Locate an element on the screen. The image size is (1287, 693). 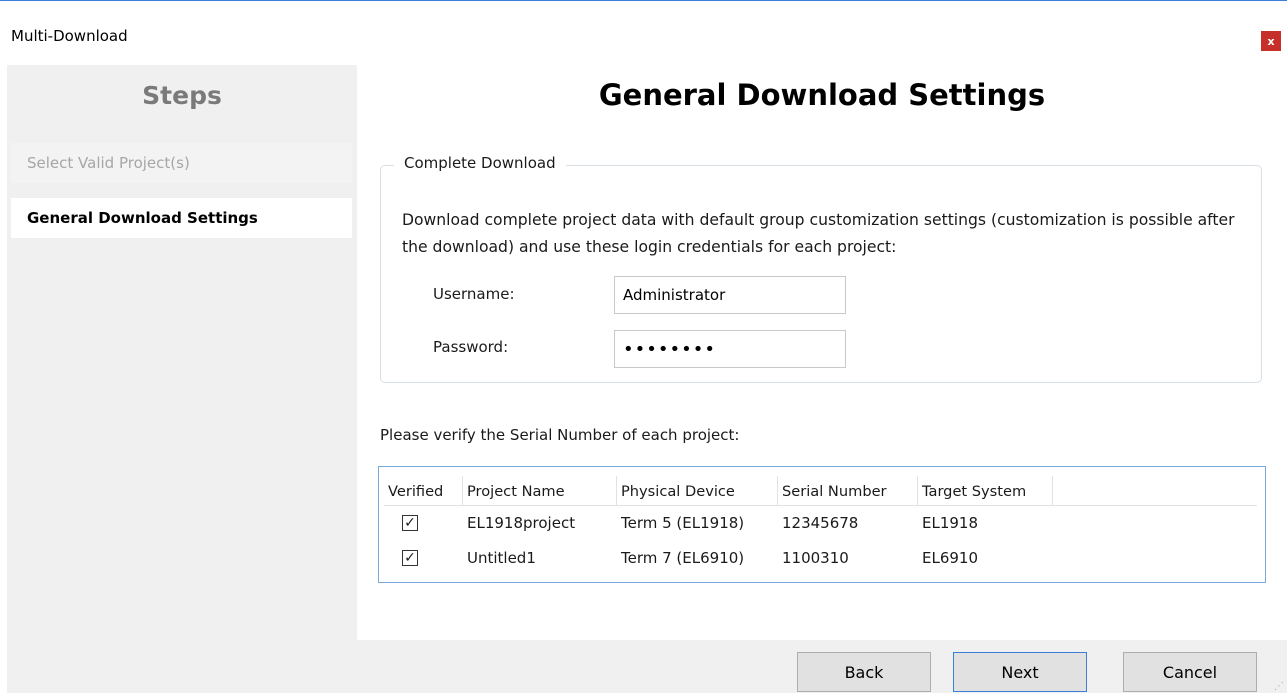
cell-physical-device: Term 7 (EL6910) is located at coordinates (683, 558).